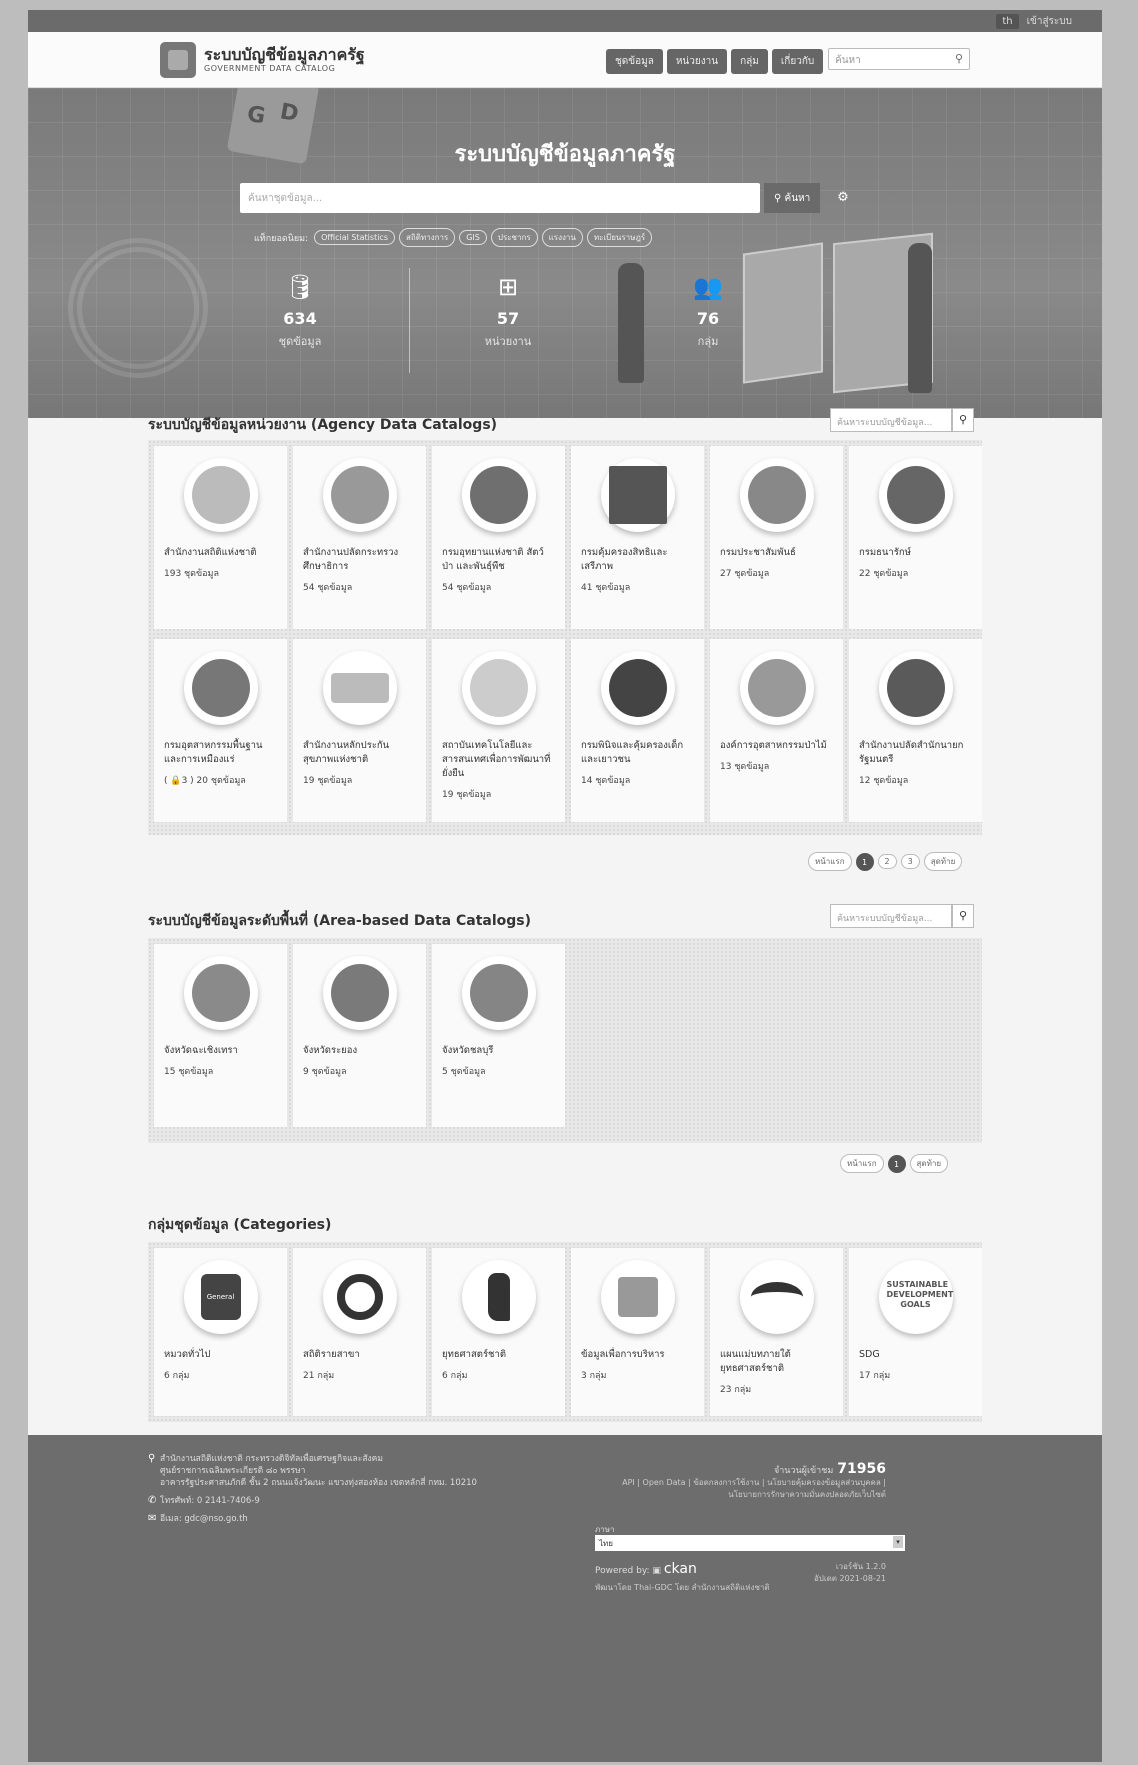 The width and height of the screenshot is (1138, 1765). What do you see at coordinates (514, 237) in the screenshot?
I see `tag-chip: ประชากร` at bounding box center [514, 237].